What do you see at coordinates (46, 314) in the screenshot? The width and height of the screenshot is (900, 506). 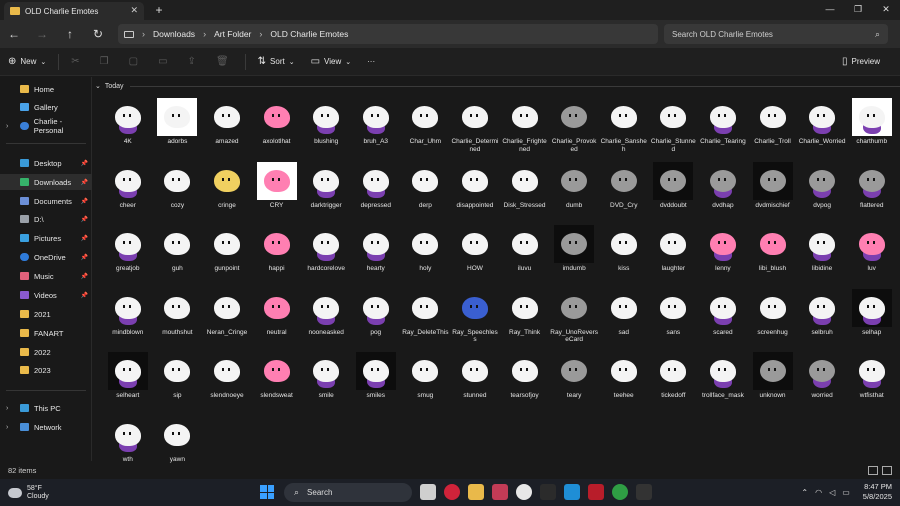 I see `sidebar-item-2021: 2021` at bounding box center [46, 314].